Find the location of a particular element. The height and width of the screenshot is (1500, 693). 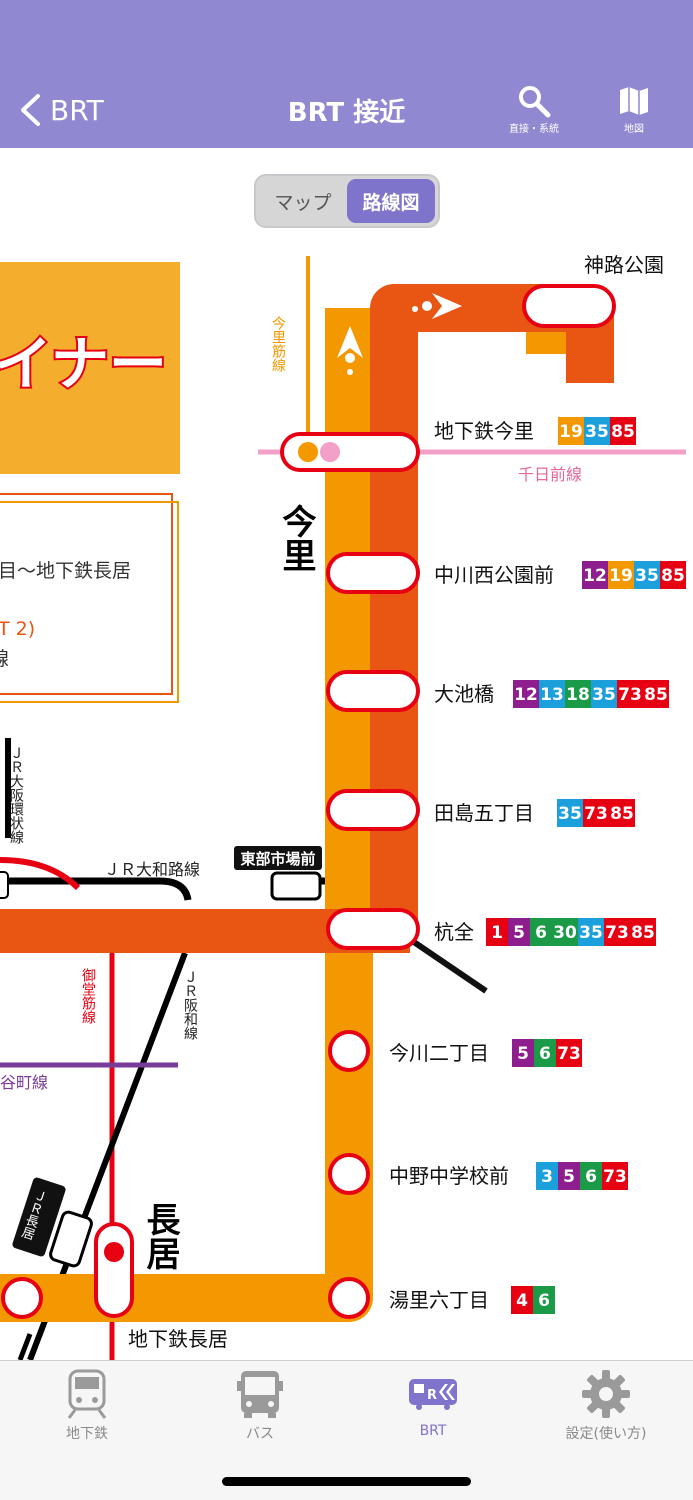

stop-marker-imagawa is located at coordinates (349, 1051).